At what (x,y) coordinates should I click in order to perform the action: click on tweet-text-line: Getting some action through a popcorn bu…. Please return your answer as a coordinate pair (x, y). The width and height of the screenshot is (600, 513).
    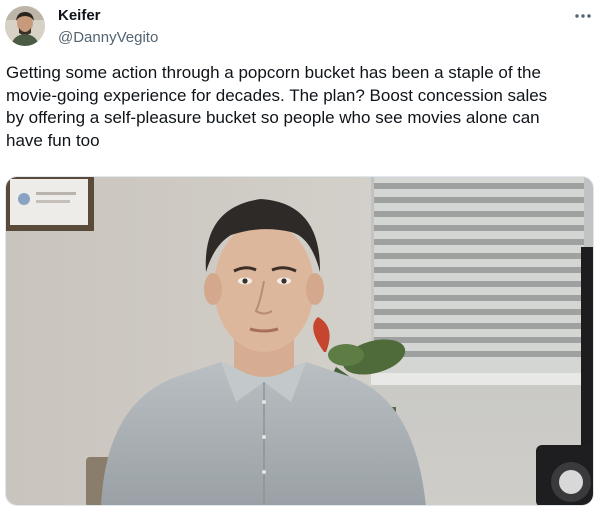
    Looking at the image, I should click on (273, 72).